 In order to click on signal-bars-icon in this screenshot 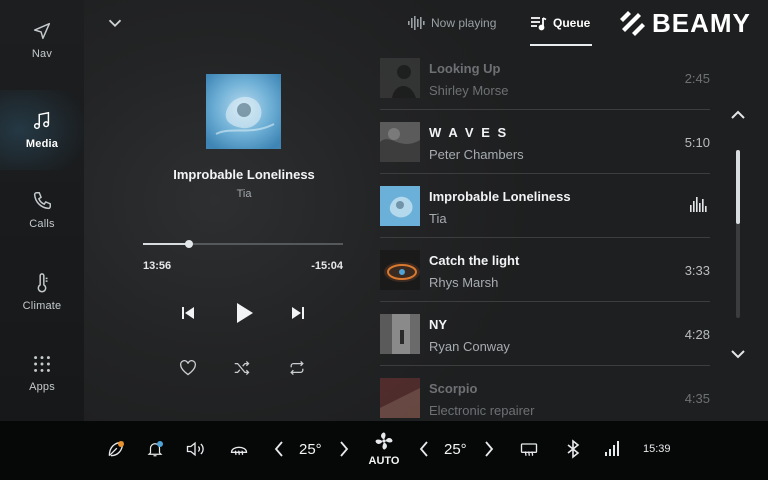, I will do `click(612, 448)`.